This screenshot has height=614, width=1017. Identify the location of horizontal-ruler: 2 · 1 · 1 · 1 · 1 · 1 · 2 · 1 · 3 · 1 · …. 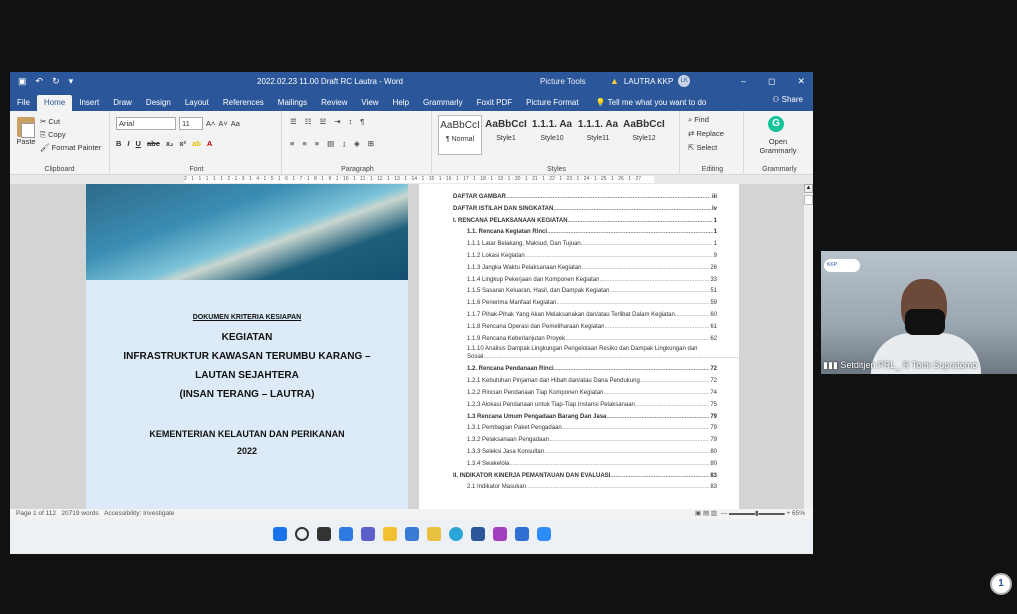
(411, 179).